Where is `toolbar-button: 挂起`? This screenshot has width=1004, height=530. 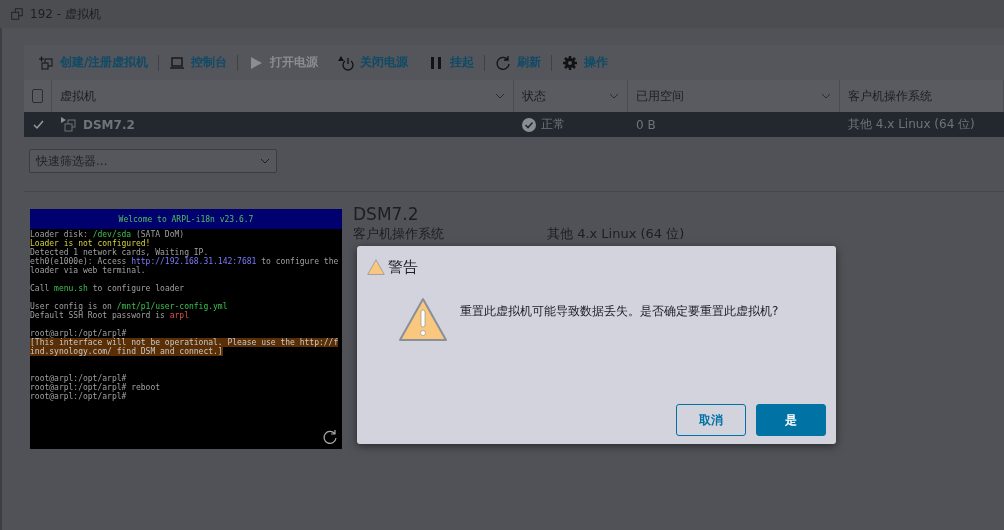
toolbar-button: 挂起 is located at coordinates (451, 62).